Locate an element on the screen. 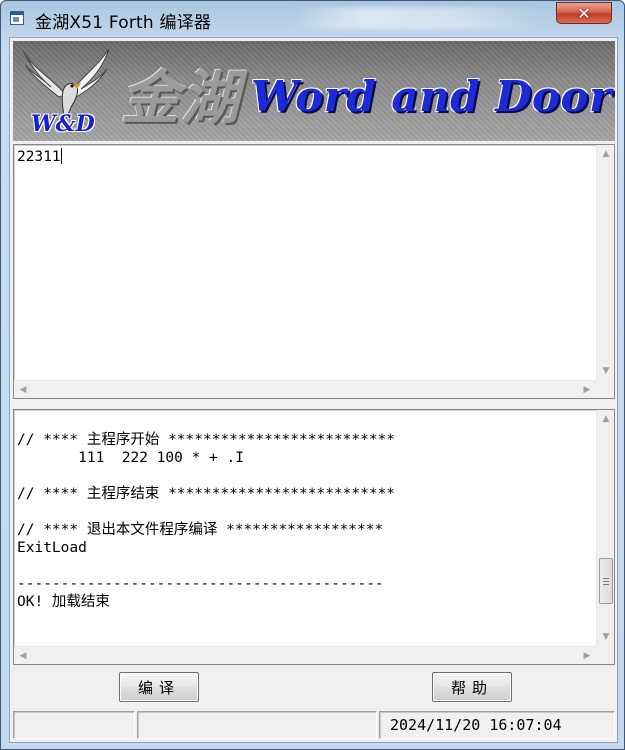 This screenshot has height=750, width=625. brand-banner: W&D 金湖 Word and Door 计算机 is located at coordinates (314, 91).